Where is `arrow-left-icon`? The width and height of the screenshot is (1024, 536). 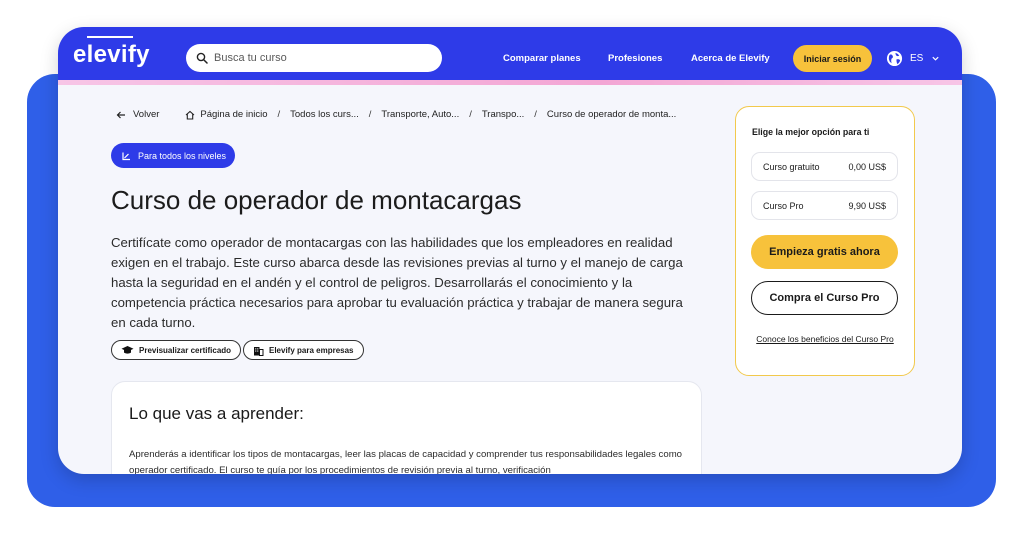 arrow-left-icon is located at coordinates (120, 114).